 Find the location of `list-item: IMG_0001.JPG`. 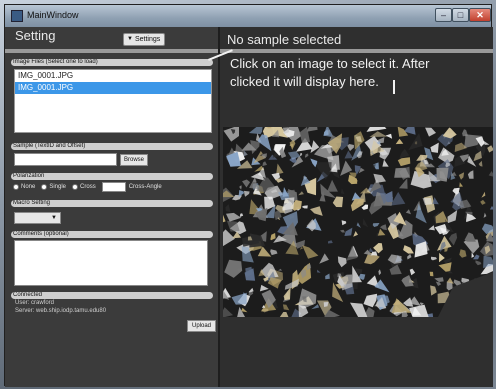

list-item: IMG_0001.JPG is located at coordinates (113, 76).